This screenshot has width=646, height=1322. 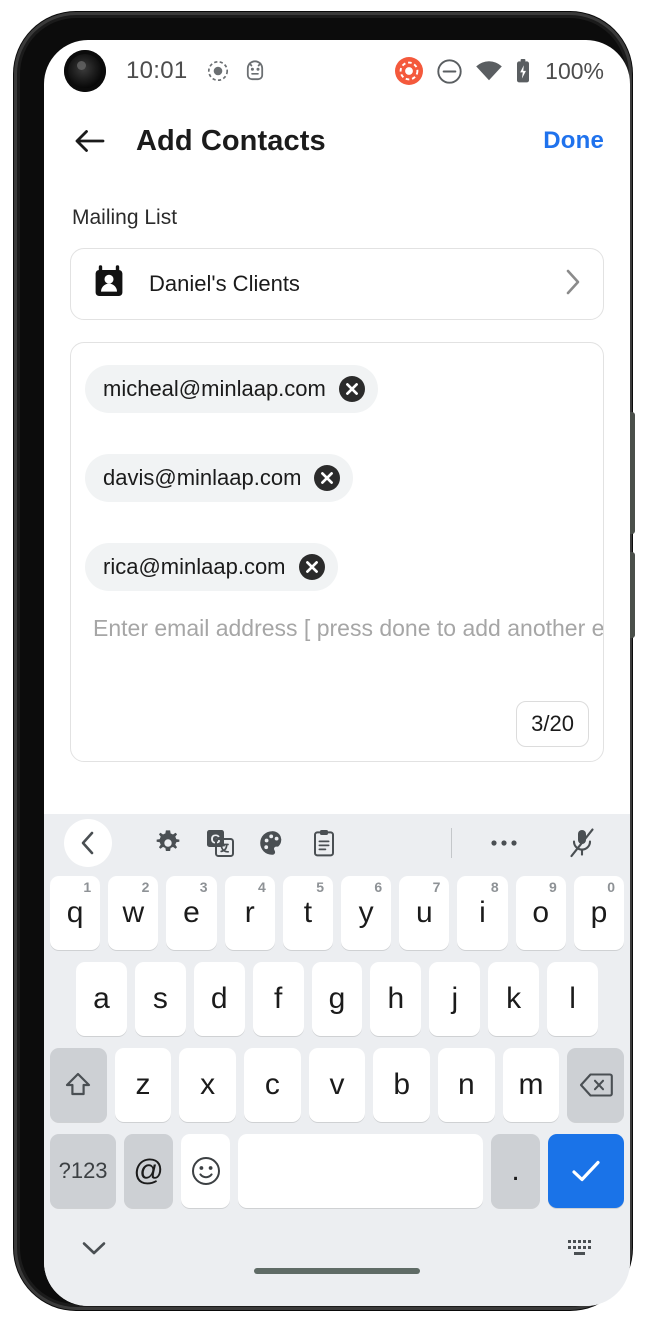 I want to click on app-bar: Add Contacts Done, so click(x=337, y=141).